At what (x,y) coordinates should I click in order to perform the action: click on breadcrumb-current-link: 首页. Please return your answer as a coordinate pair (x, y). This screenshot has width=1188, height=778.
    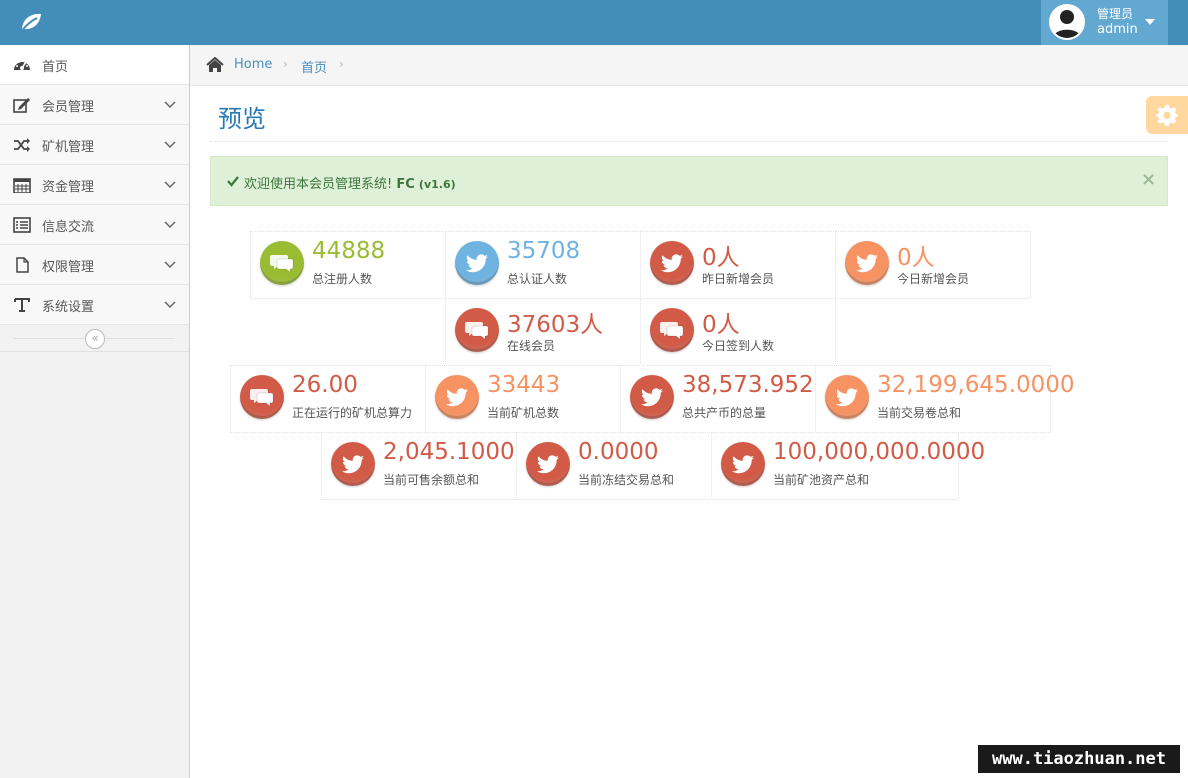
    Looking at the image, I should click on (314, 66).